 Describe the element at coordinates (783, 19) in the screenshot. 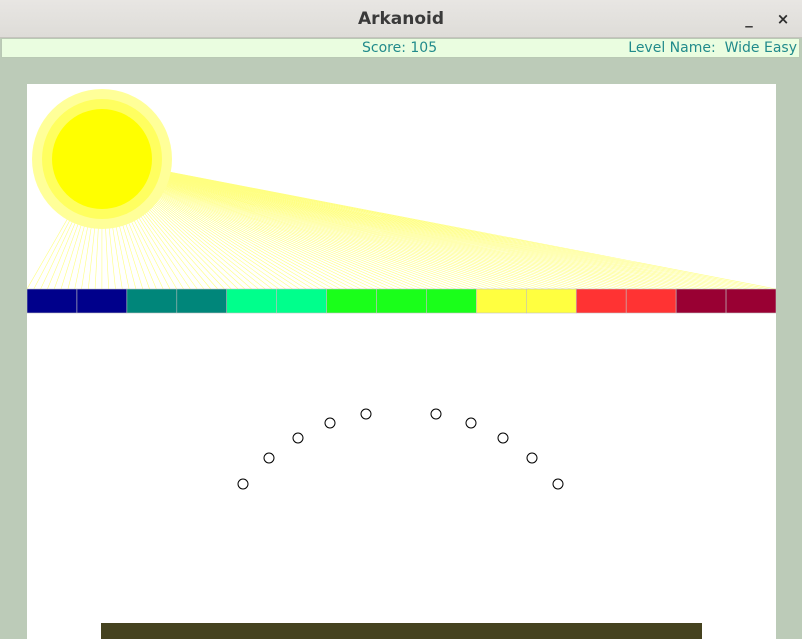

I see `close-button: ×` at that location.